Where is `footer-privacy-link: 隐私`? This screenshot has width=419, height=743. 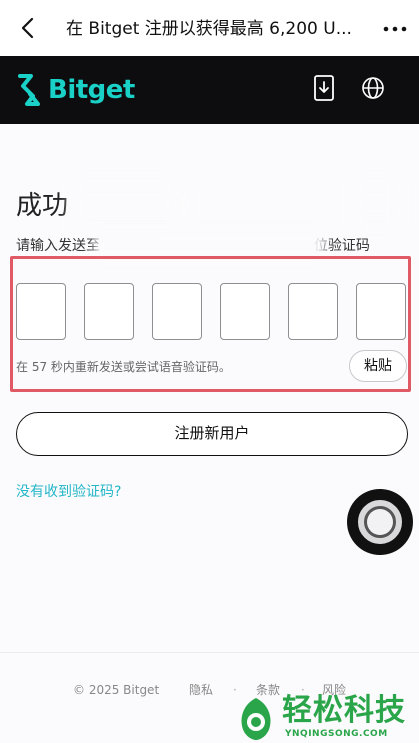 footer-privacy-link: 隐私 is located at coordinates (201, 690).